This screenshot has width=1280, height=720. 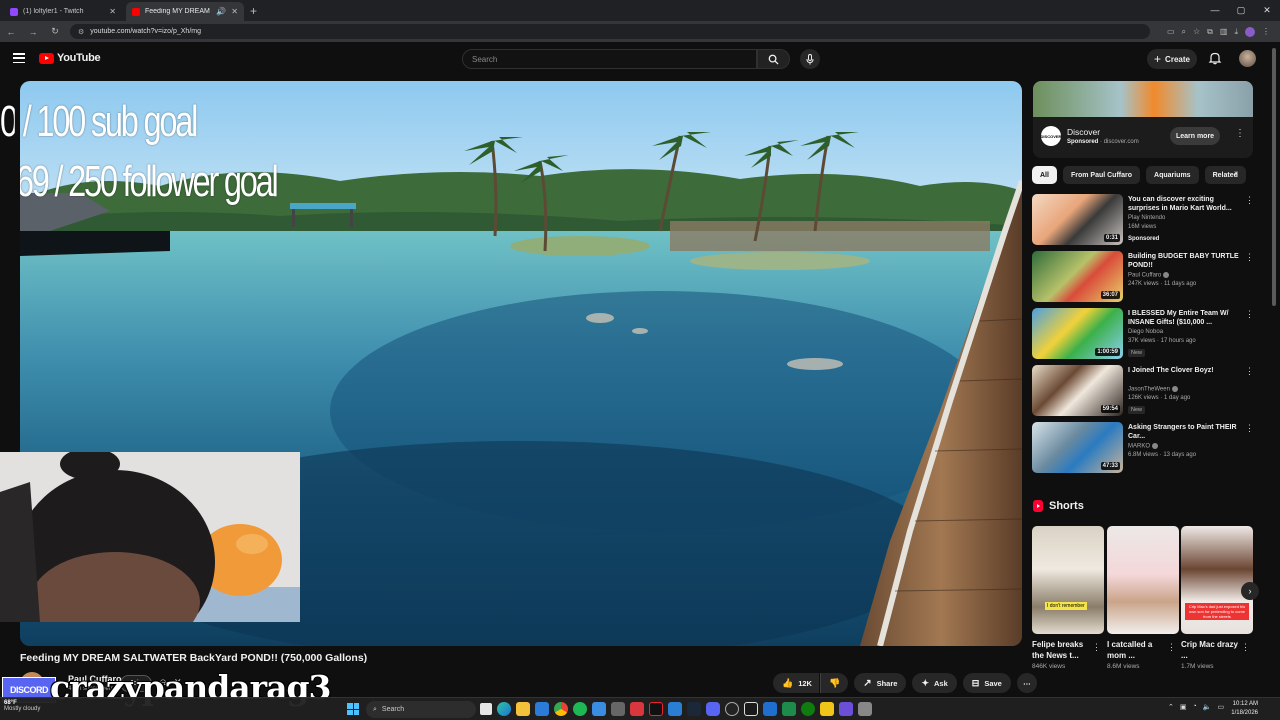 What do you see at coordinates (618, 709) in the screenshot?
I see `calculator-icon` at bounding box center [618, 709].